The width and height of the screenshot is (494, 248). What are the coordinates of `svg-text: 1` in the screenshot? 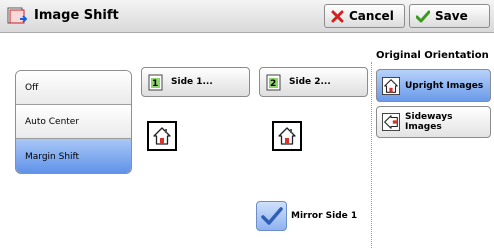 It's located at (155, 84).